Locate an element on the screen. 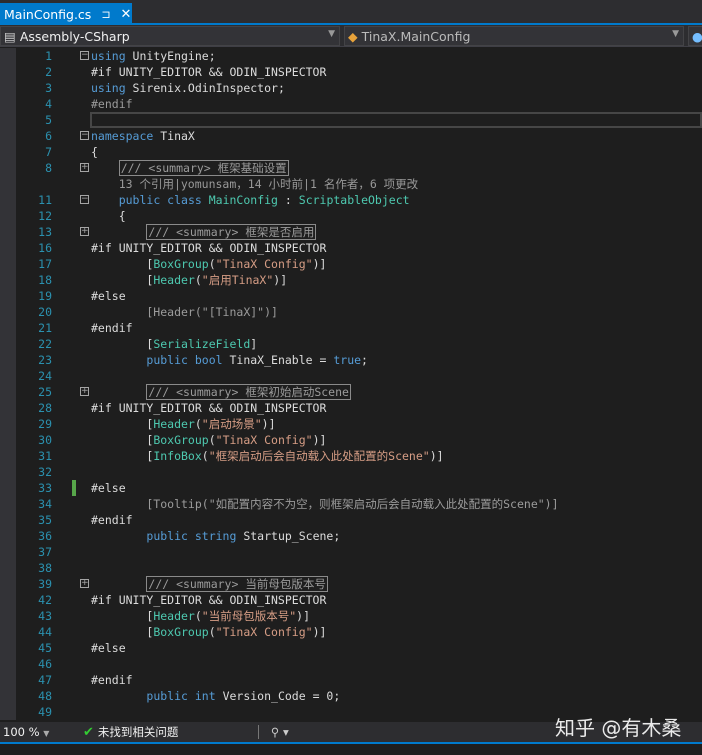 This screenshot has width=702, height=755. code-text: 13 个引用|yomunsam，14 小时前|1 名作者，6 项更改 is located at coordinates (254, 184).